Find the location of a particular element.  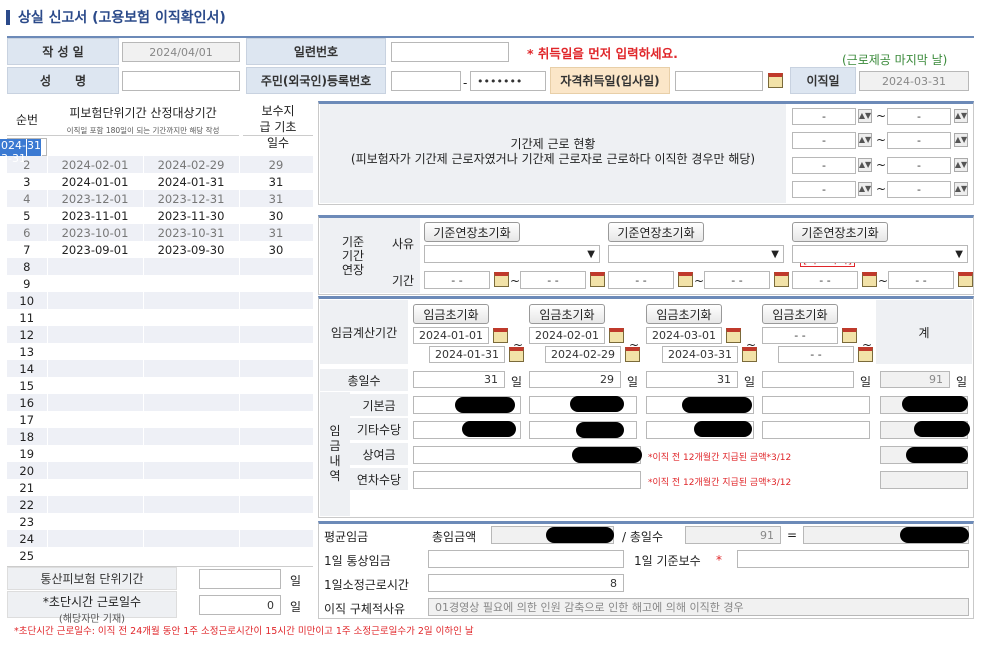

table-row: 24 is located at coordinates (160, 538).